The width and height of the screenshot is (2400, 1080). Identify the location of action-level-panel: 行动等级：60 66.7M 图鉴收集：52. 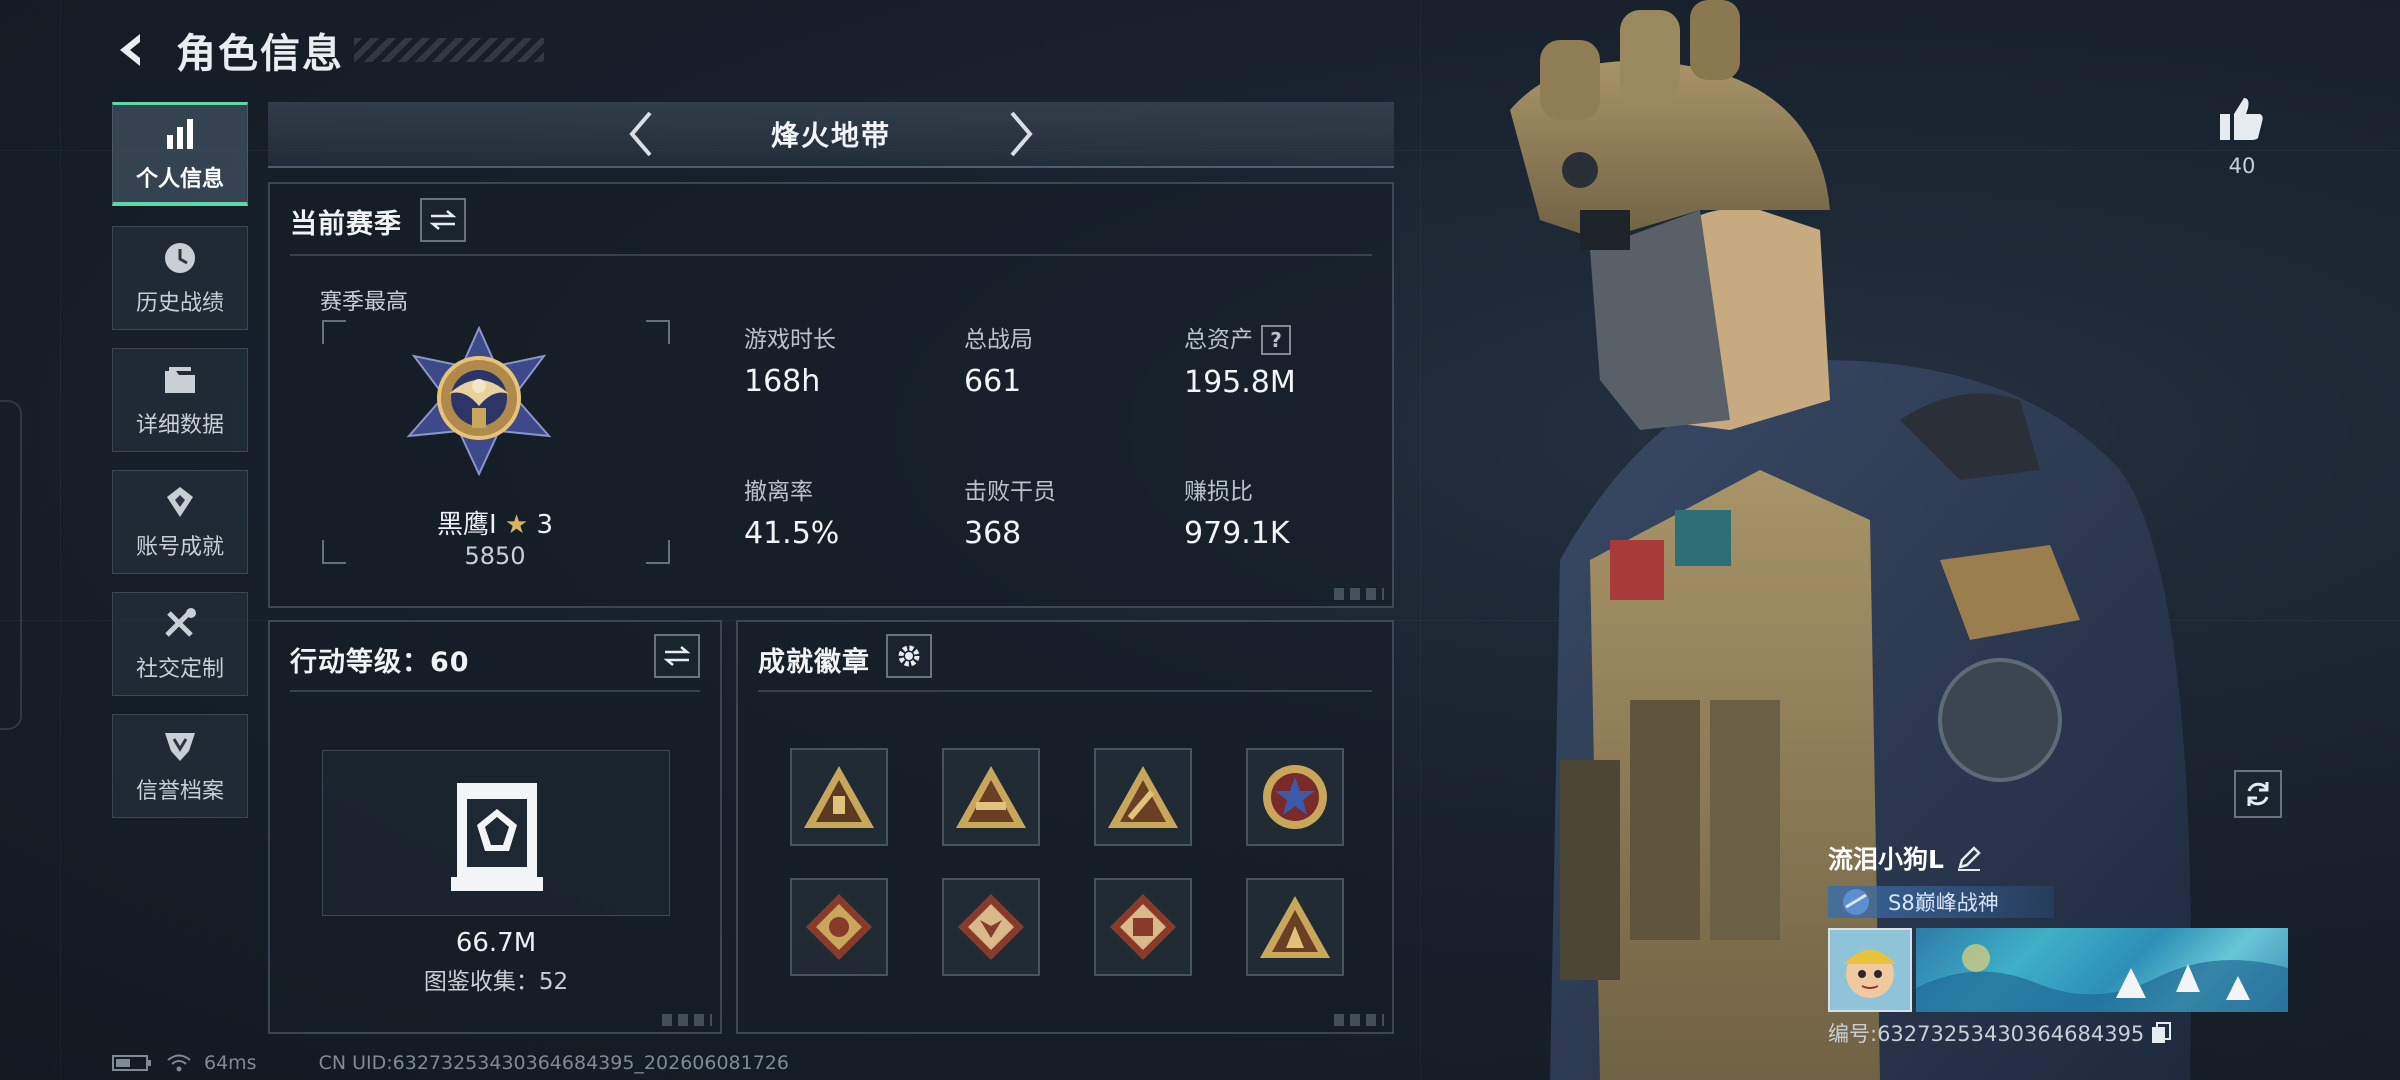
(495, 827).